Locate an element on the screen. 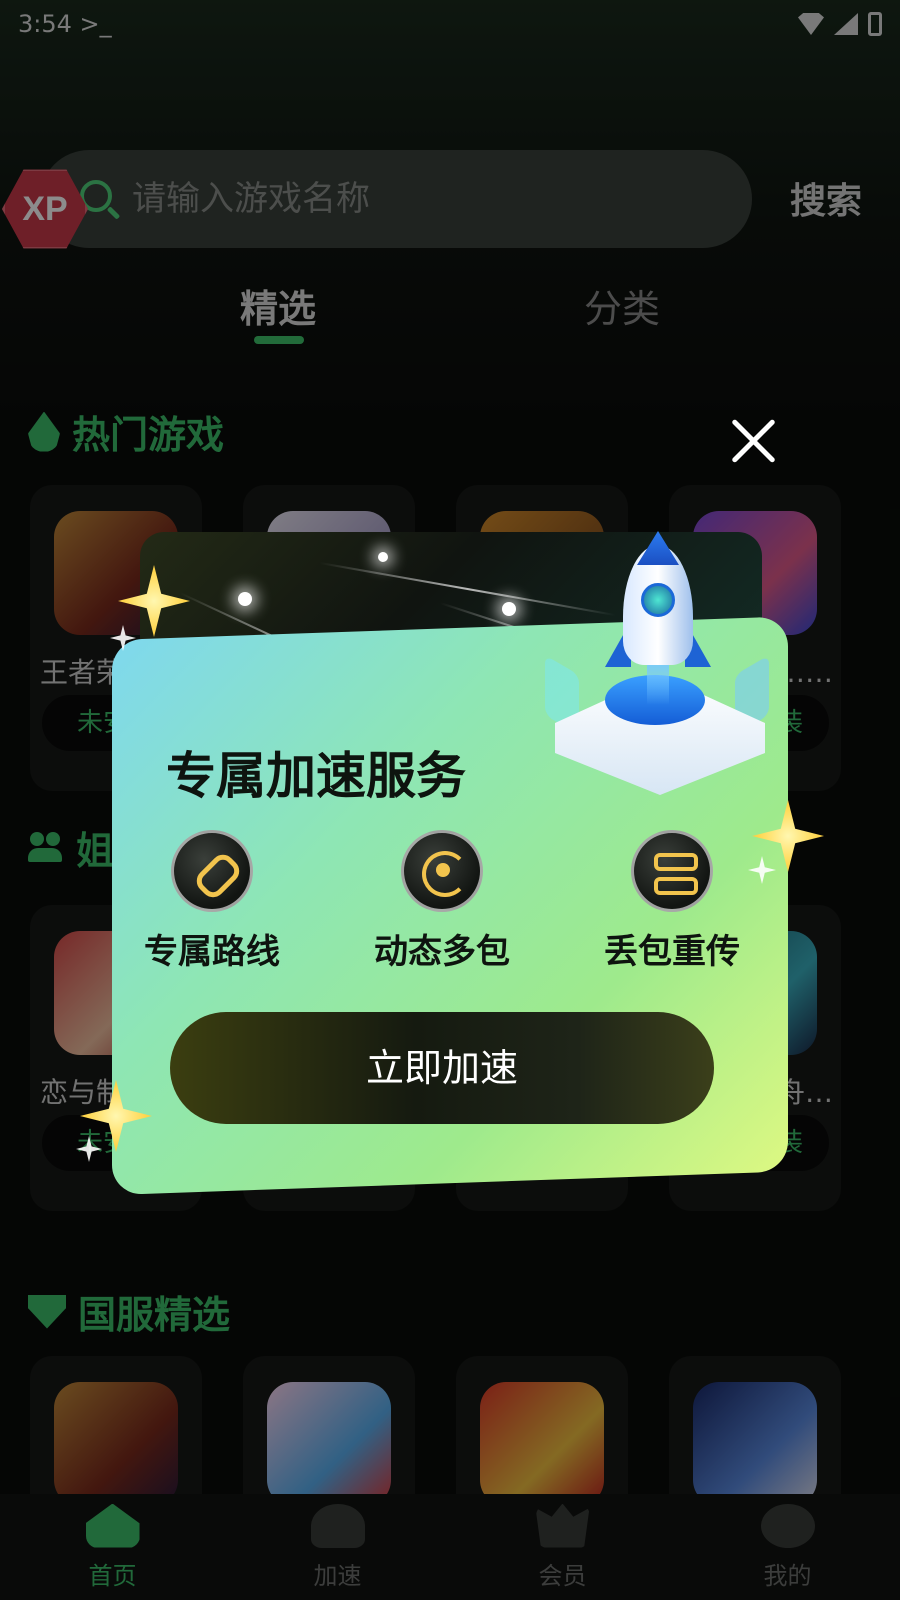 This screenshot has width=900, height=1600. radar-icon is located at coordinates (442, 871).